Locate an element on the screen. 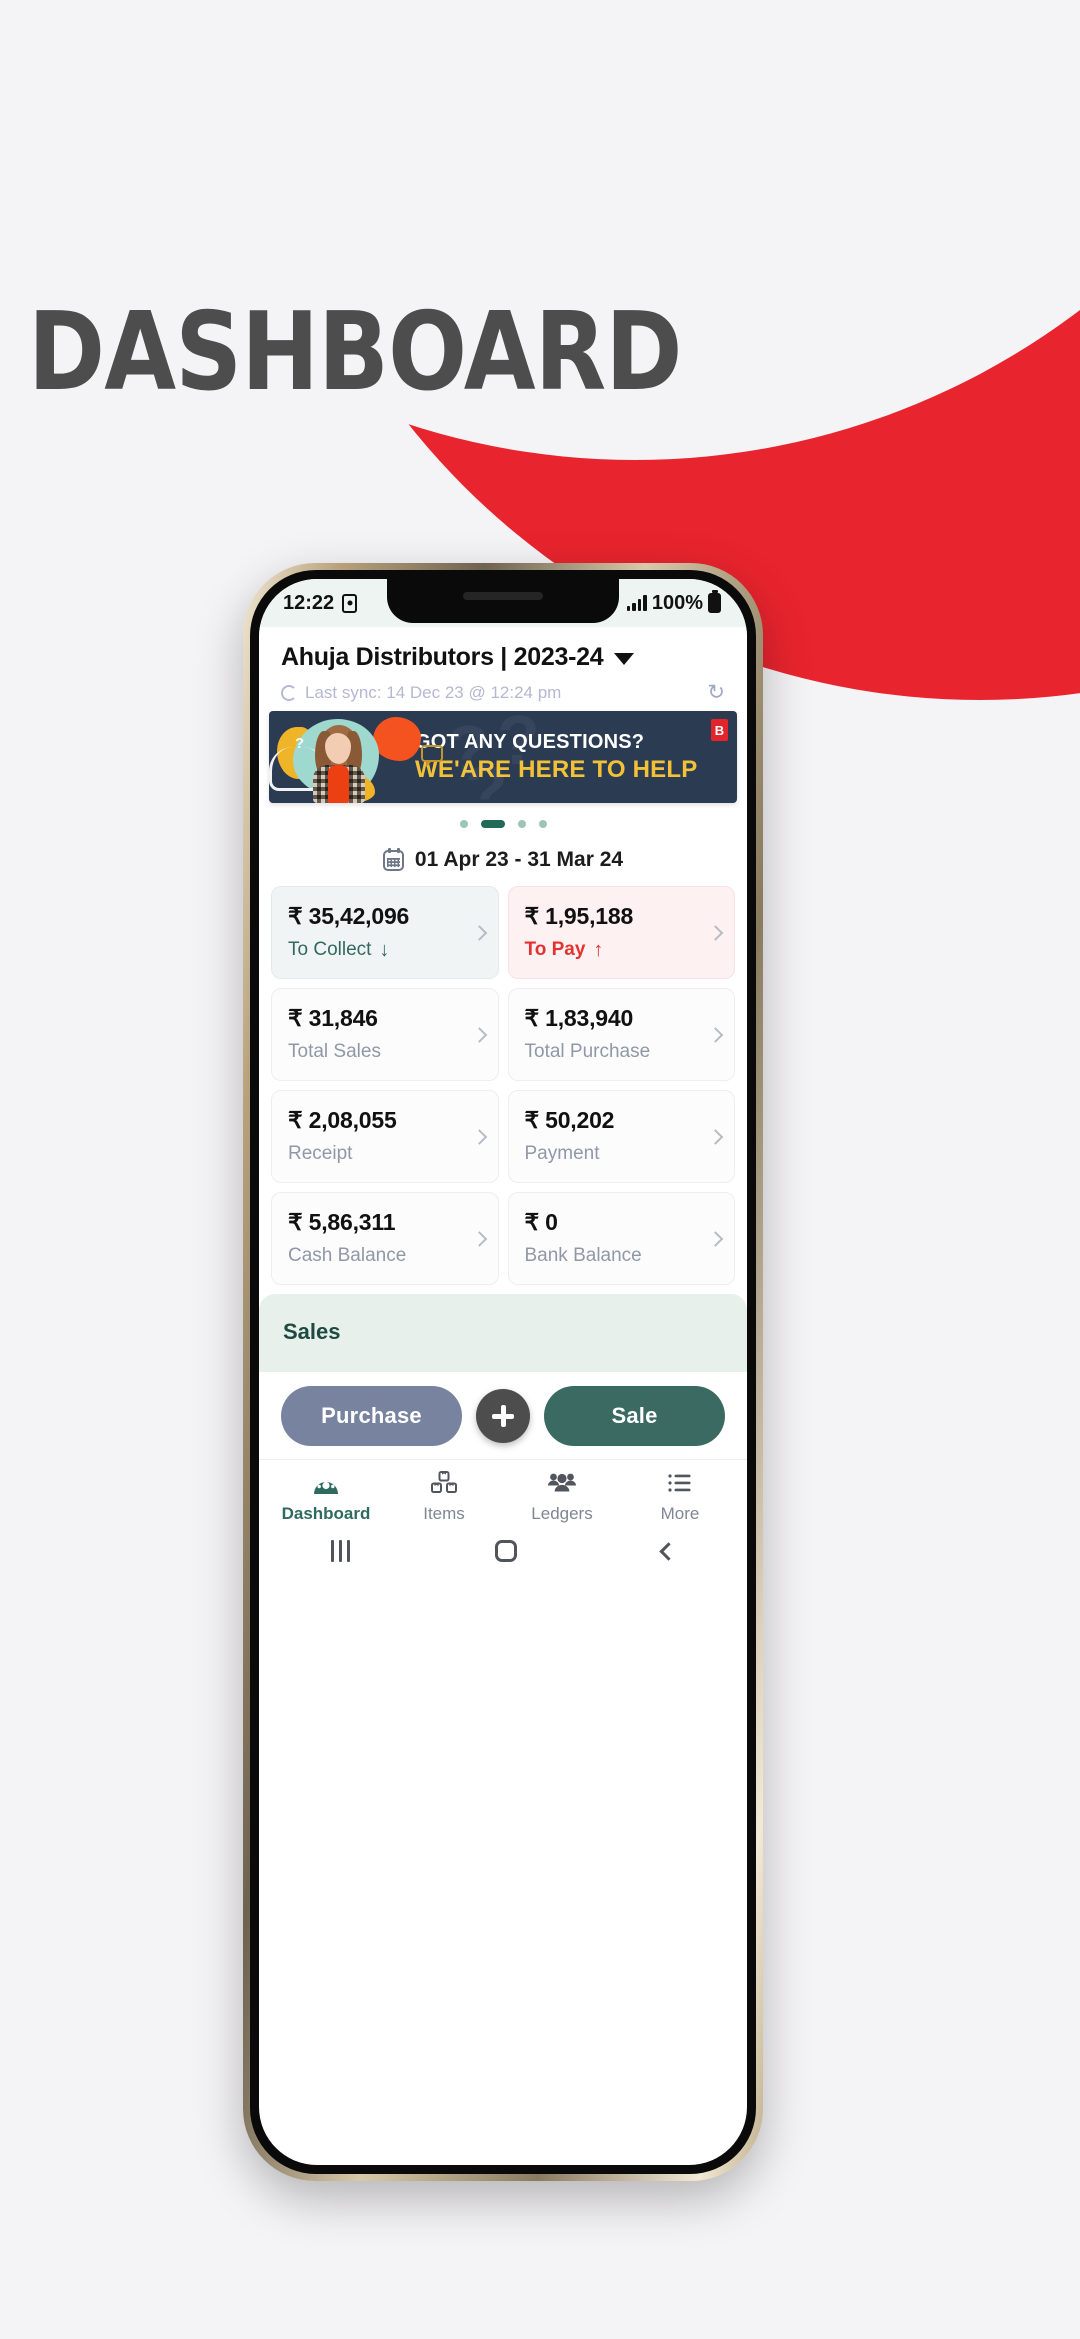 The width and height of the screenshot is (1080, 2339). question-mark-small: ? is located at coordinates (300, 743).